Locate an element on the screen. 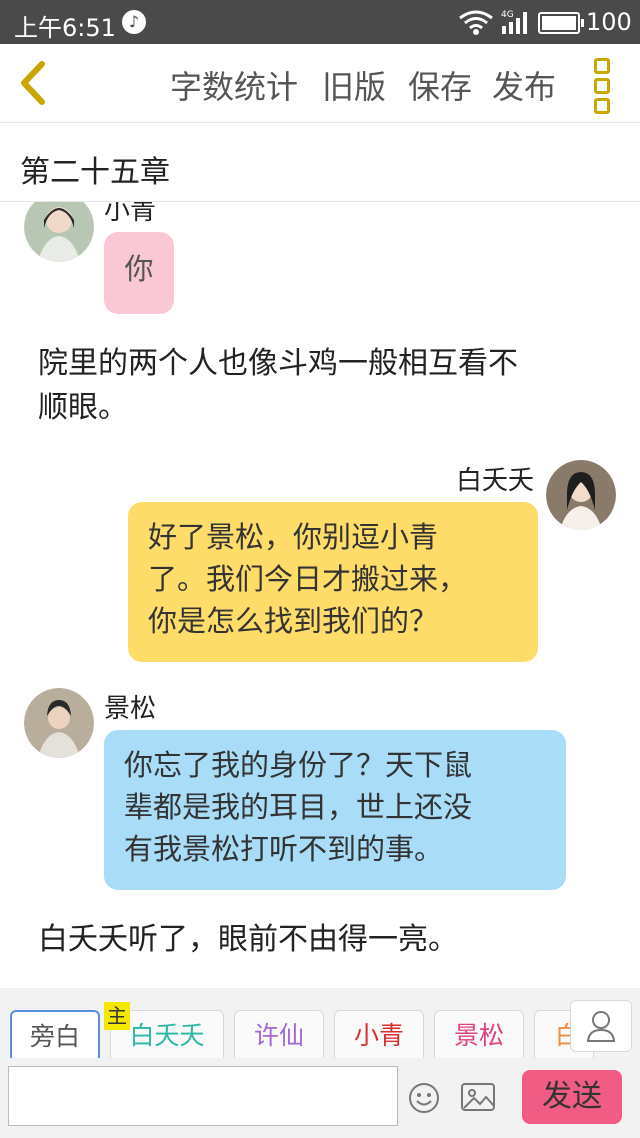 The image size is (640, 1138). dialog-line: 有我景松打听不到的事。 is located at coordinates (284, 849).